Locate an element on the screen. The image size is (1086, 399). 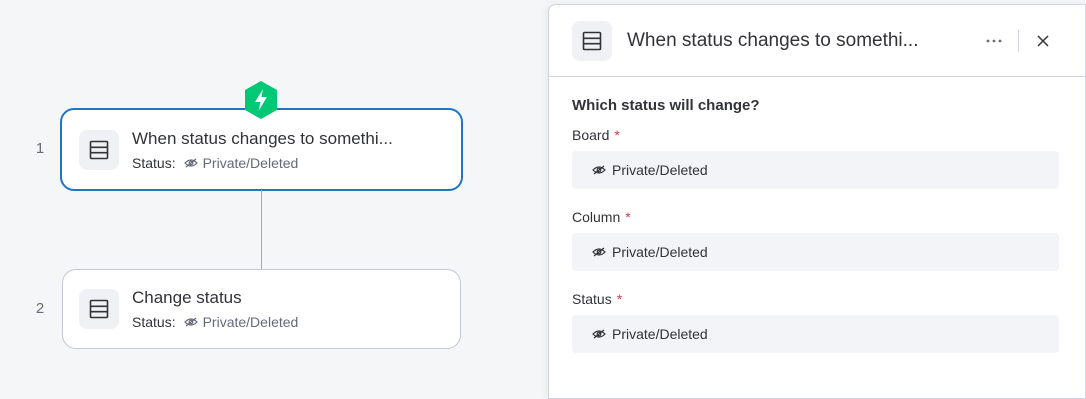
column-select: Private/Deleted is located at coordinates (815, 252).